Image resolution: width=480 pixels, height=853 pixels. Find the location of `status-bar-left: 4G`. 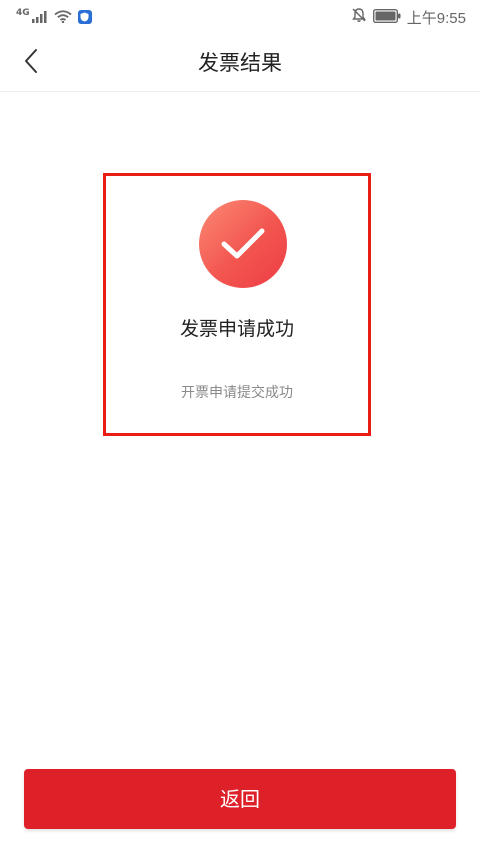

status-bar-left: 4G is located at coordinates (54, 17).